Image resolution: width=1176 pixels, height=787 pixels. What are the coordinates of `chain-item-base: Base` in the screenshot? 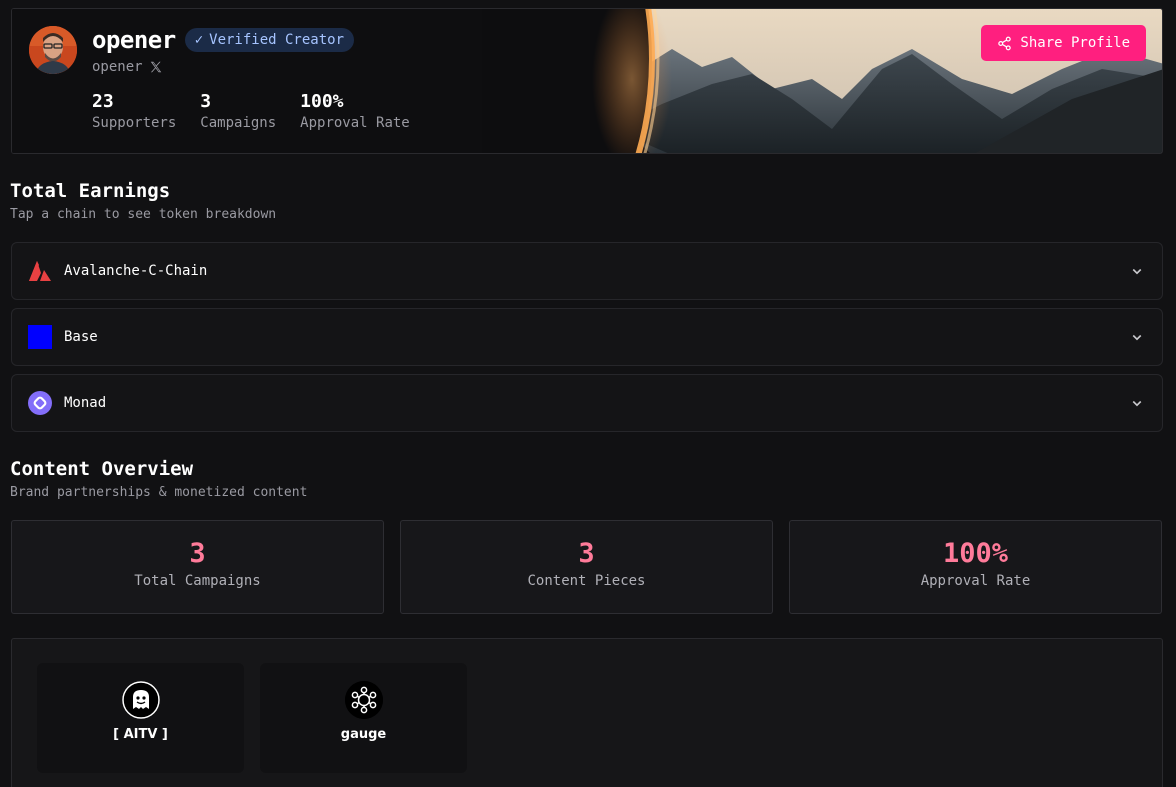 It's located at (587, 337).